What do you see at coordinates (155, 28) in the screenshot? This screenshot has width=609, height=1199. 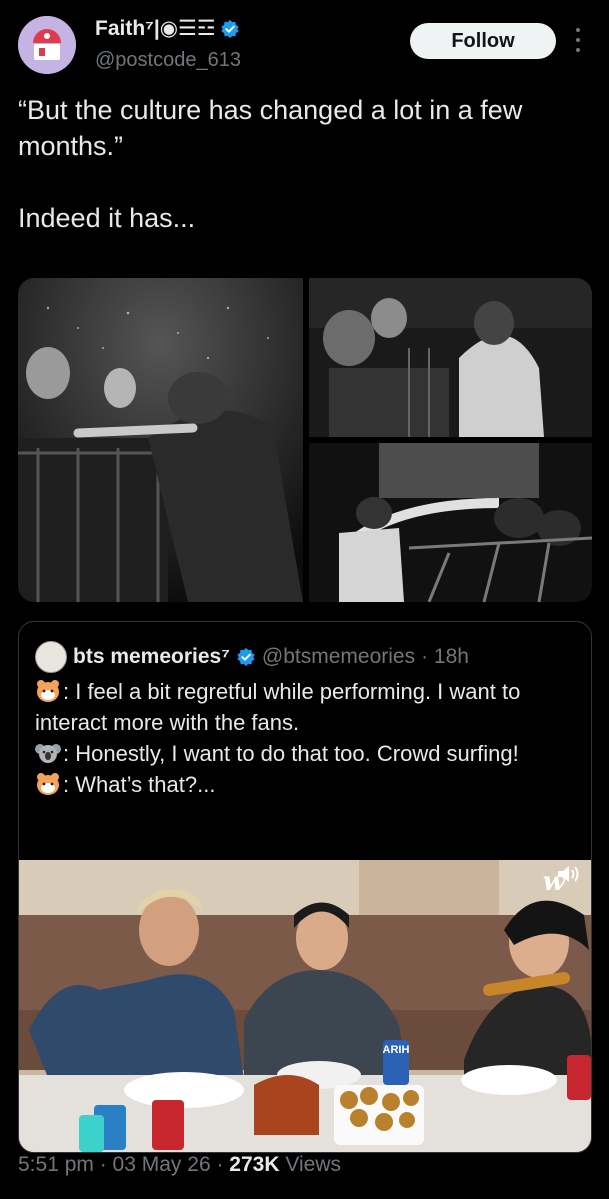 I see `author-name: Faith⁷|◉☰☲` at bounding box center [155, 28].